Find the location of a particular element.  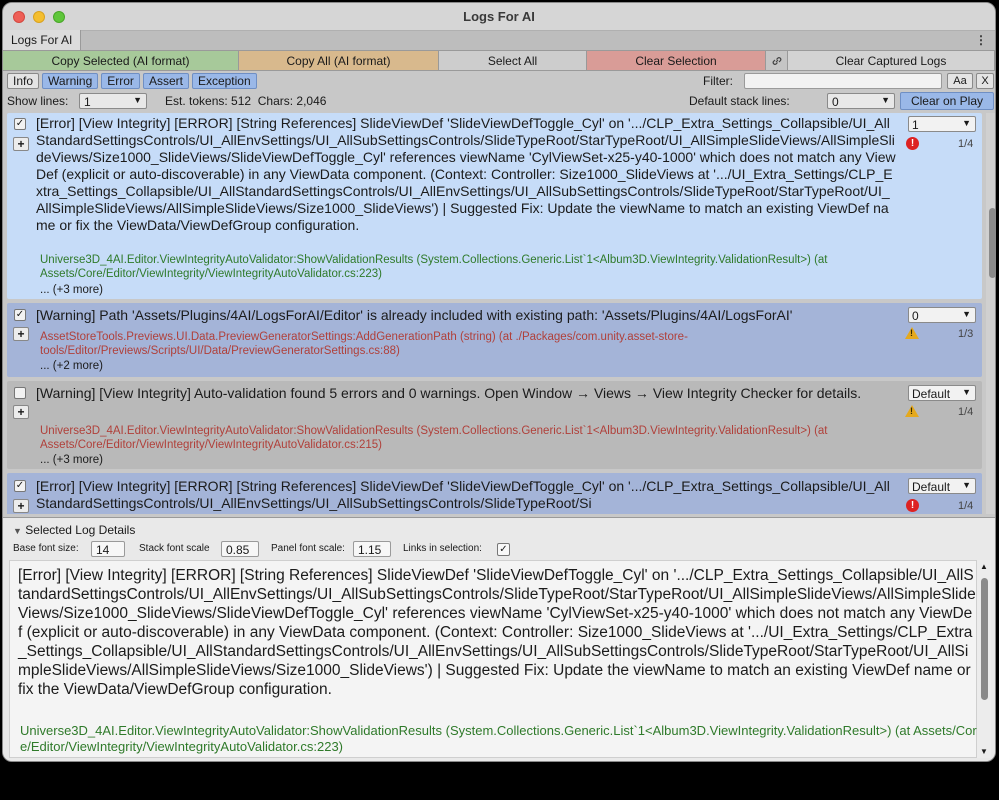

details-scrollbar: ▲ ▼ is located at coordinates (984, 659).